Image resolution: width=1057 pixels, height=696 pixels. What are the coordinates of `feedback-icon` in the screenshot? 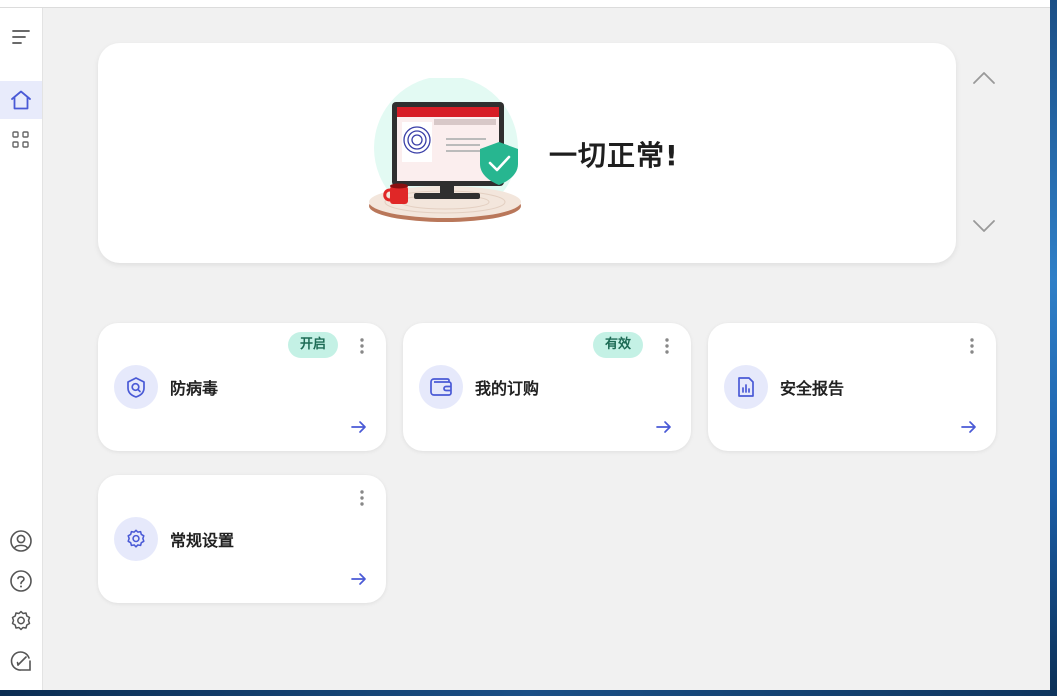 It's located at (20, 661).